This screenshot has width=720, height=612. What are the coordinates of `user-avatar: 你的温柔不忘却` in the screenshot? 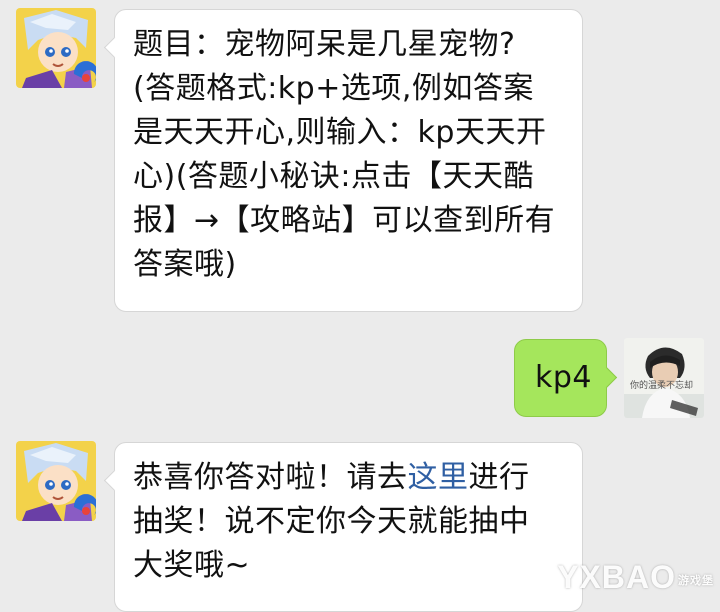 It's located at (664, 378).